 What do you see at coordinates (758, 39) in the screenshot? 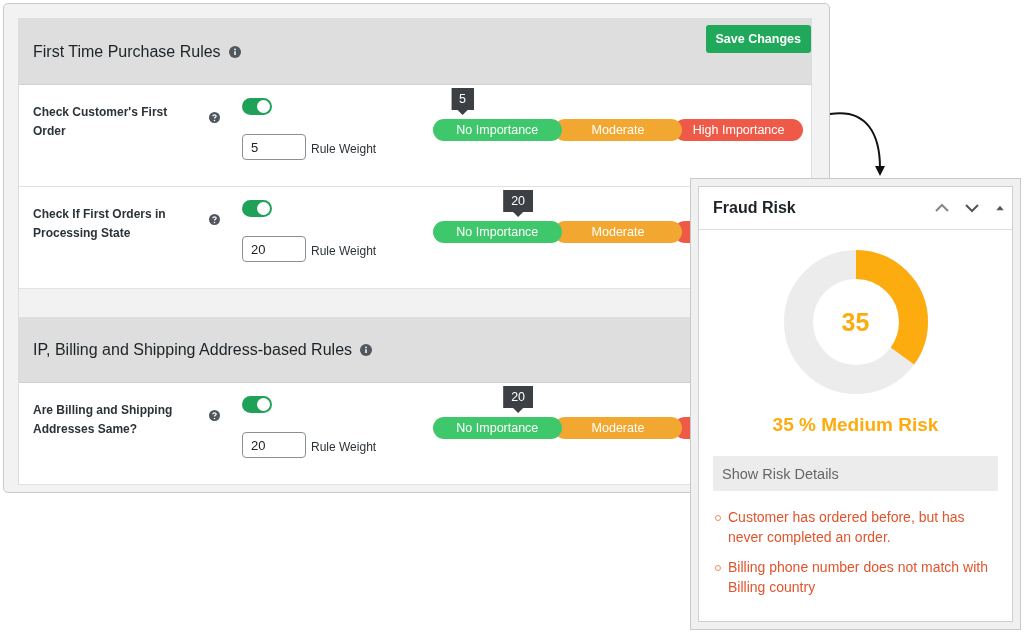
I see `save-button: Save Changes` at bounding box center [758, 39].